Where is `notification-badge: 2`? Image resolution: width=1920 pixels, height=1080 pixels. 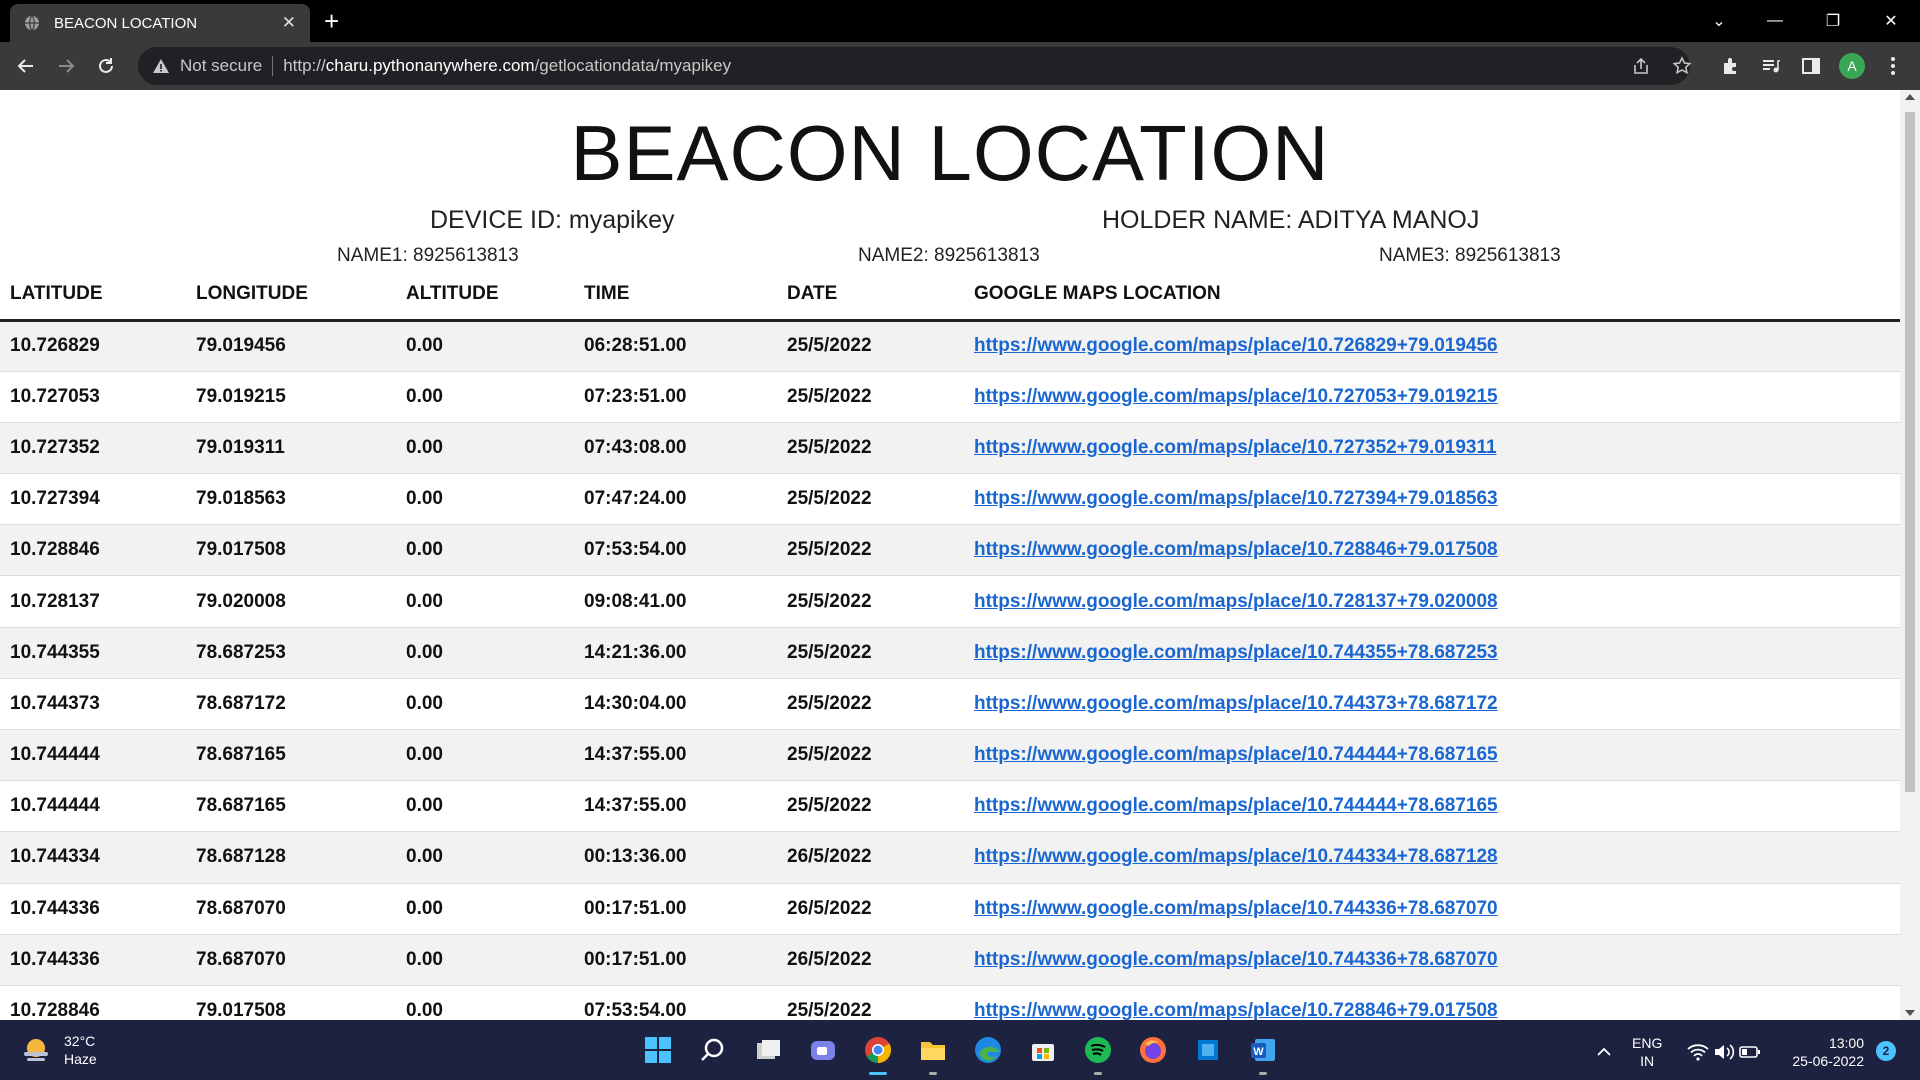 notification-badge: 2 is located at coordinates (1886, 1051).